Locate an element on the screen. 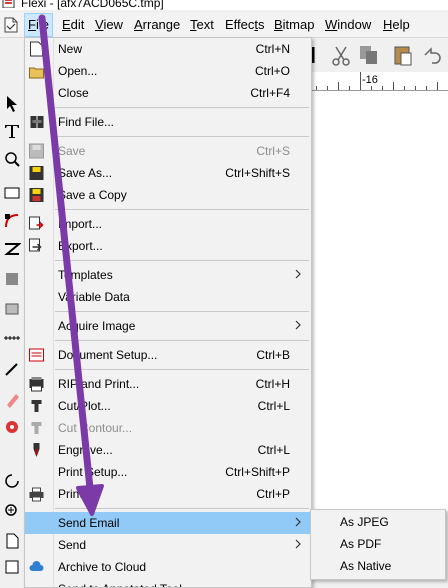 The image size is (448, 588). menu-item-shortcut: Ctrl+Shift+P is located at coordinates (257, 472).